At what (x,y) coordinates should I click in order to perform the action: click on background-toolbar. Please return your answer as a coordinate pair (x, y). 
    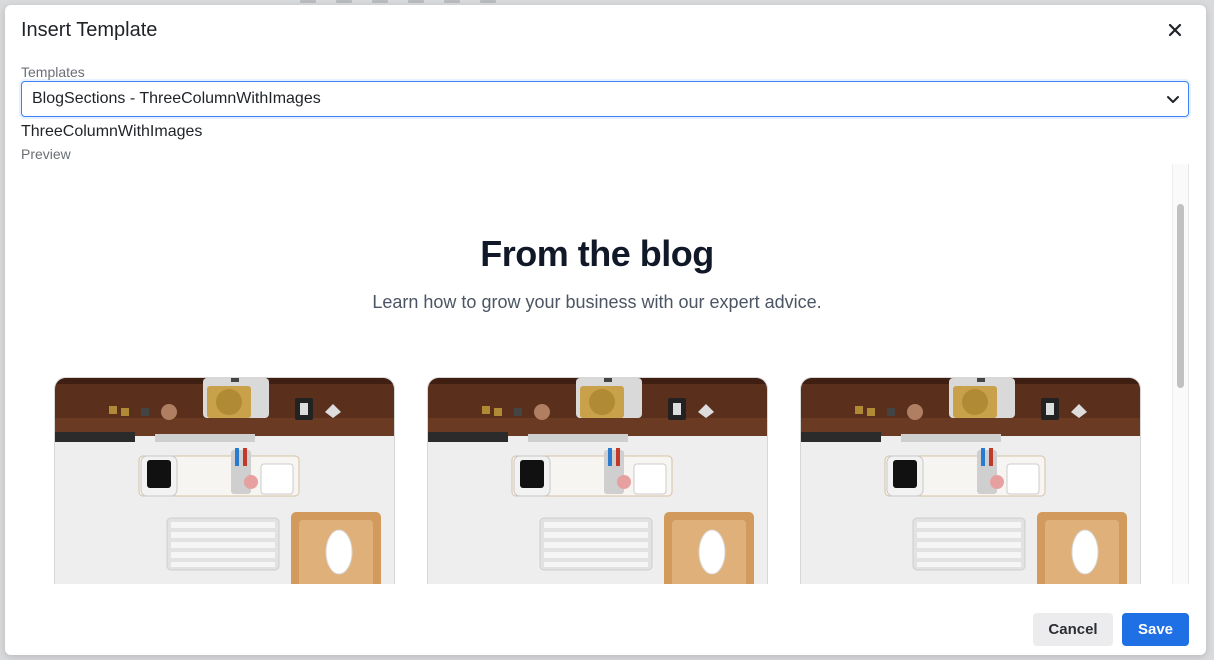
    Looking at the image, I should click on (500, 2).